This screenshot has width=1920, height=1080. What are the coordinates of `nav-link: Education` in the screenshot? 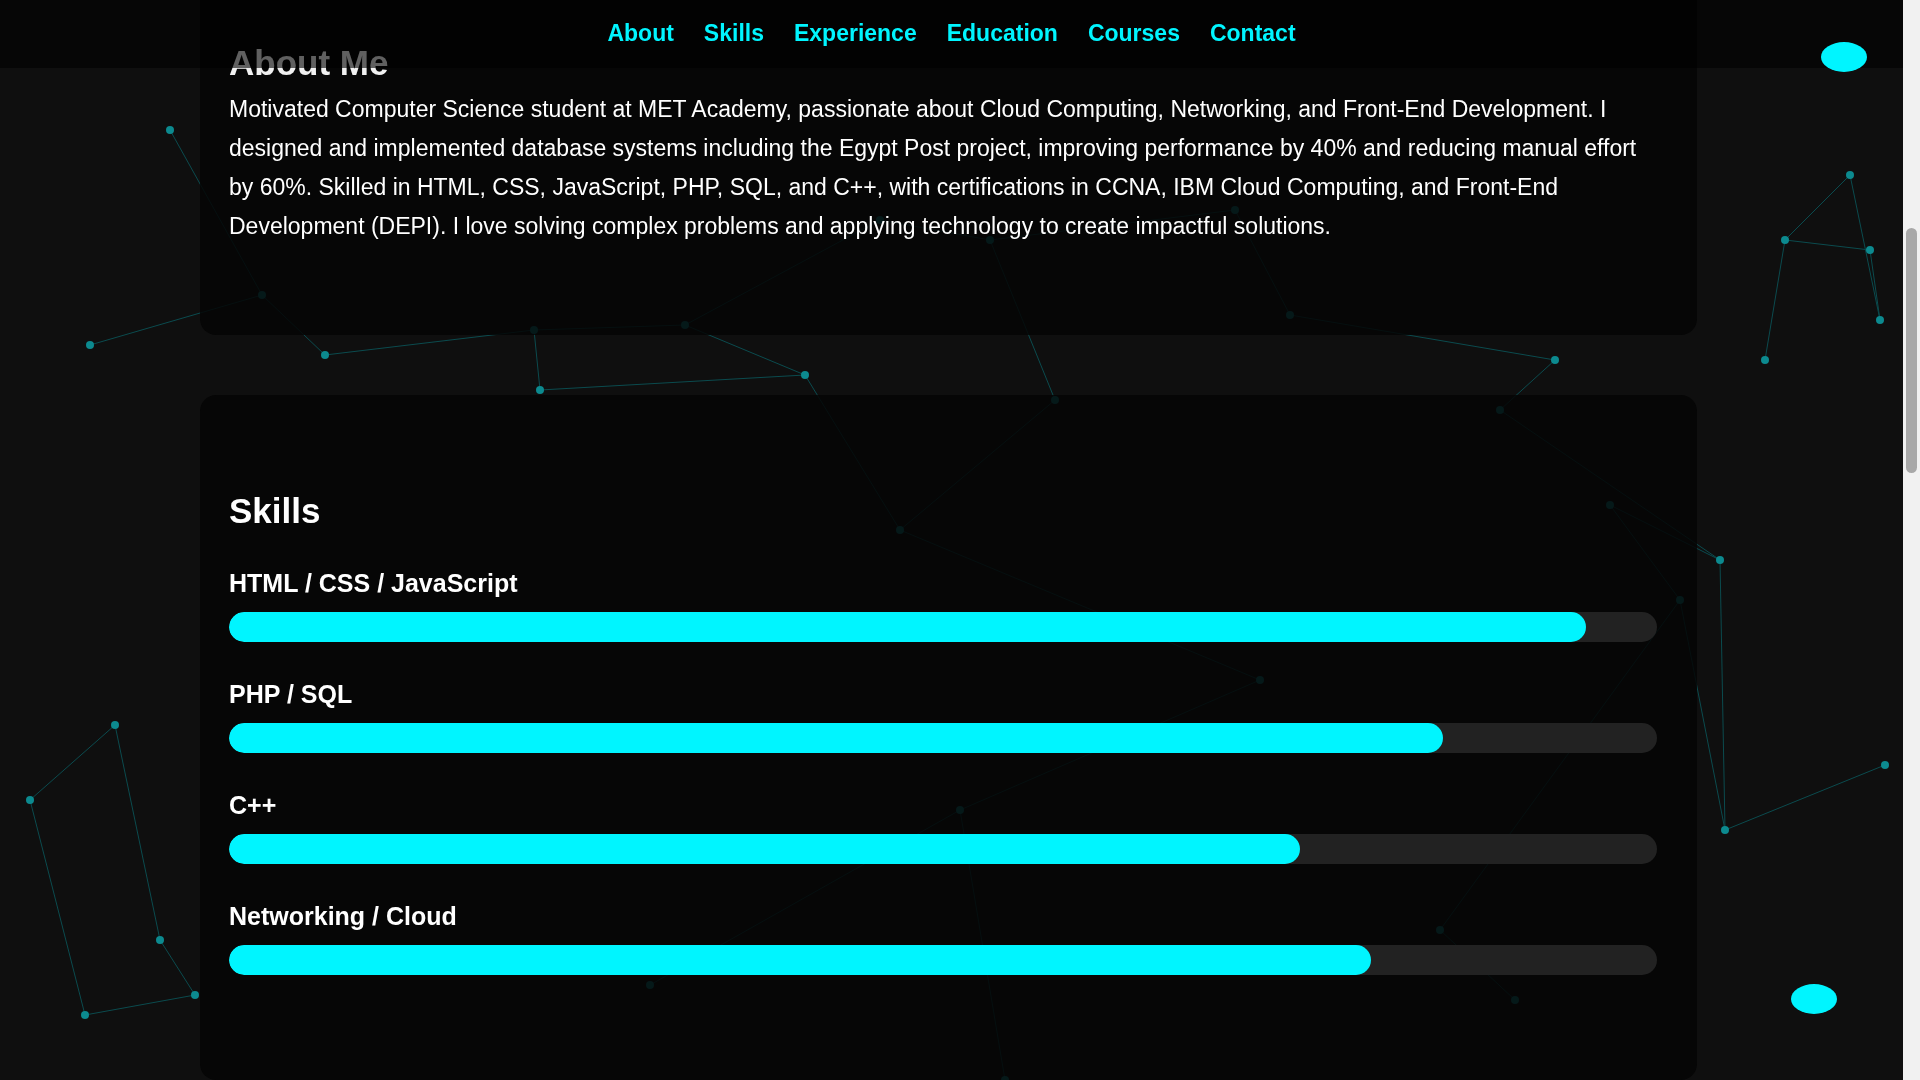 It's located at (1002, 34).